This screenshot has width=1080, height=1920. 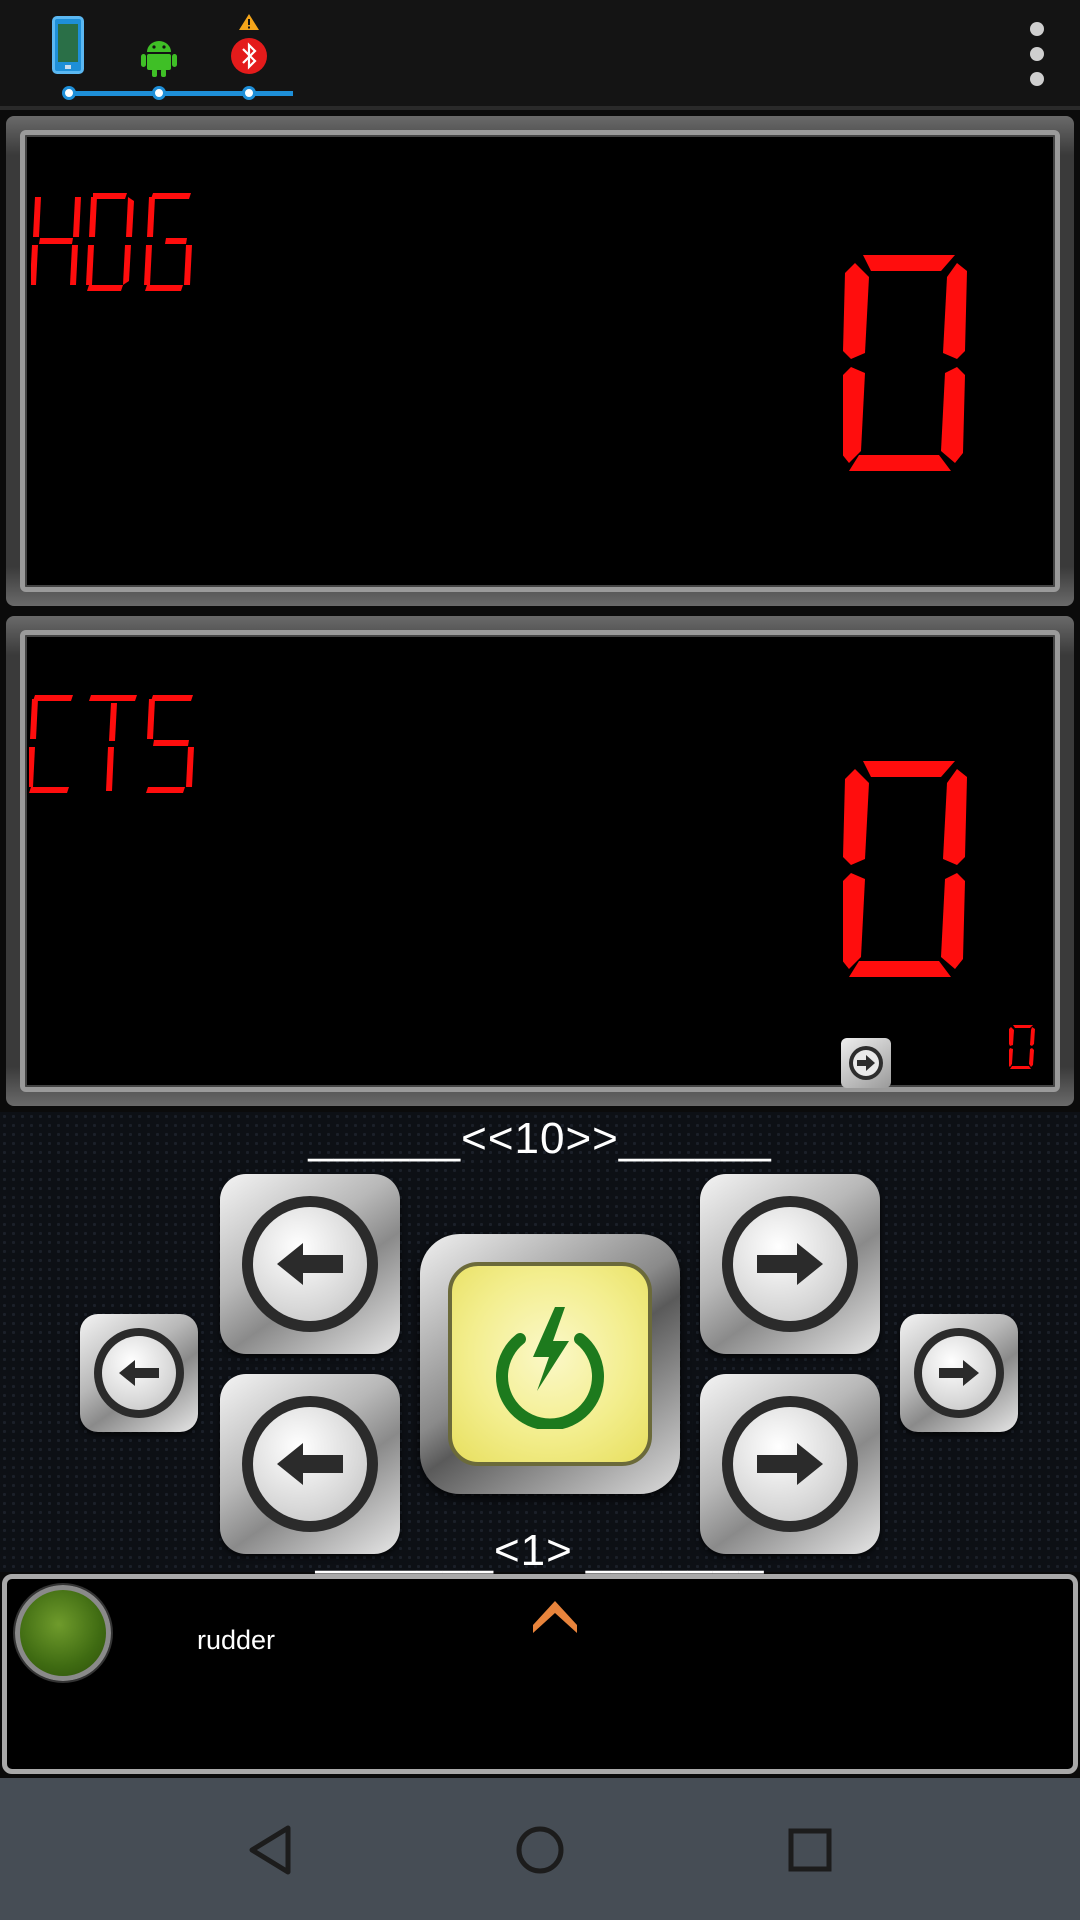 What do you see at coordinates (159, 58) in the screenshot?
I see `android-icon` at bounding box center [159, 58].